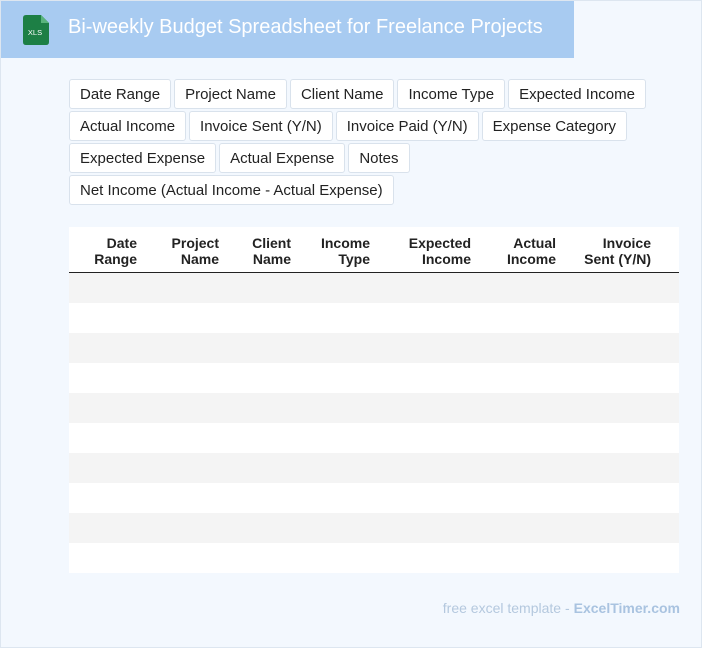 The image size is (702, 648). I want to click on column-header-line: Date, so click(121, 243).